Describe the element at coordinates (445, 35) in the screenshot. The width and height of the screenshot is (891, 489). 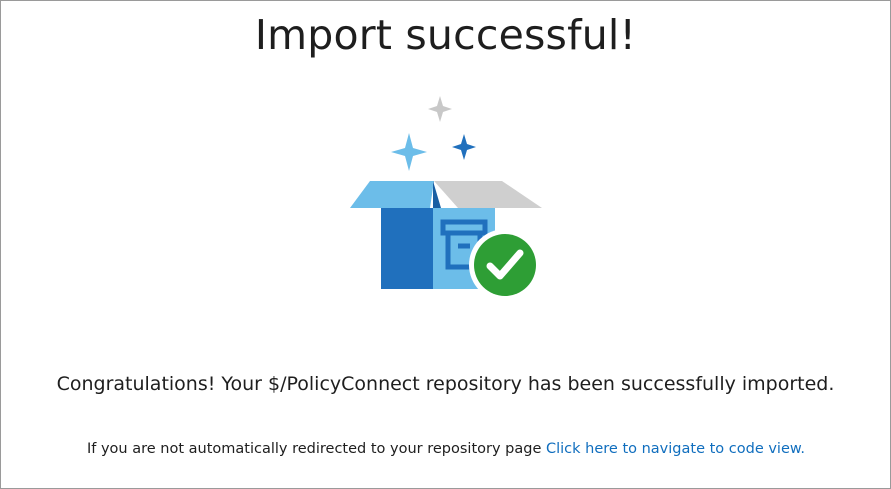
I see `page-title: Import successful!` at that location.